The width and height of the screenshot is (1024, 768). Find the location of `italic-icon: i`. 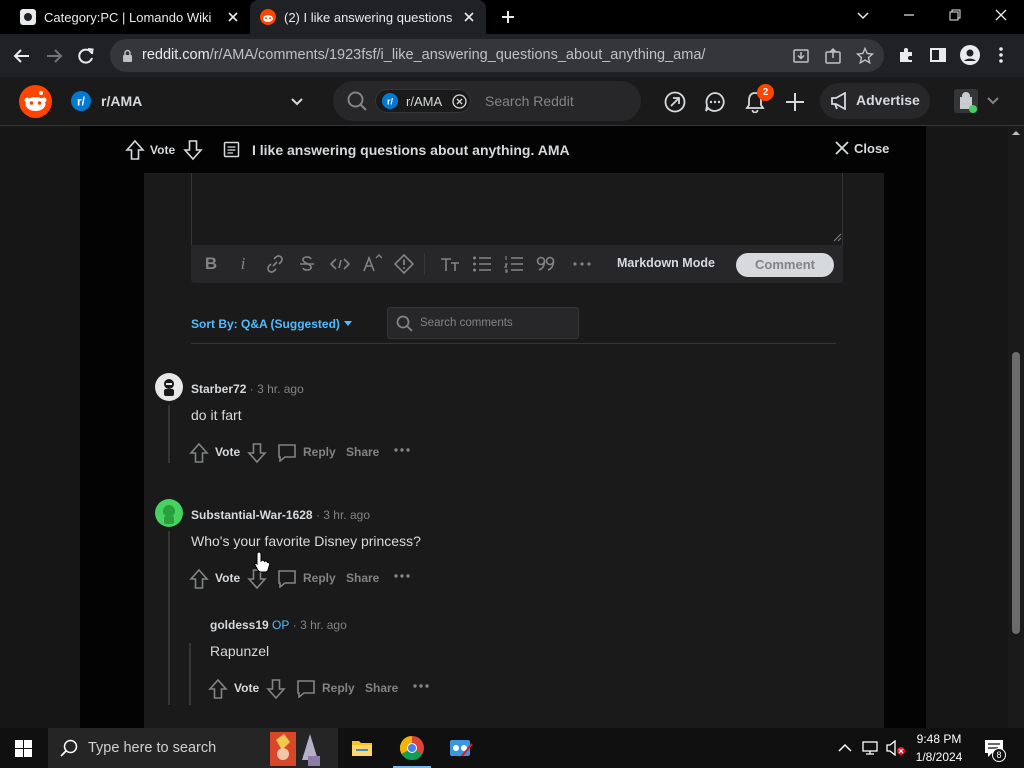

italic-icon: i is located at coordinates (243, 264).